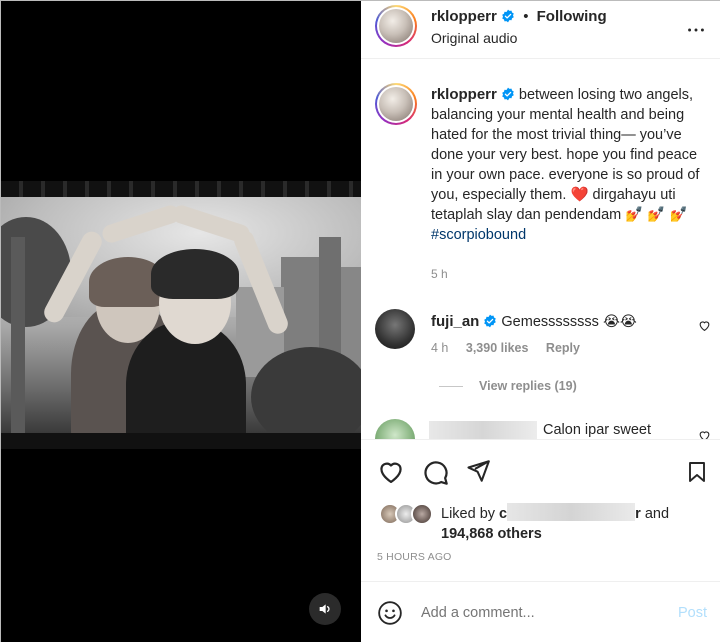 This screenshot has height=642, width=720. I want to click on more-horizontal-icon, so click(696, 30).